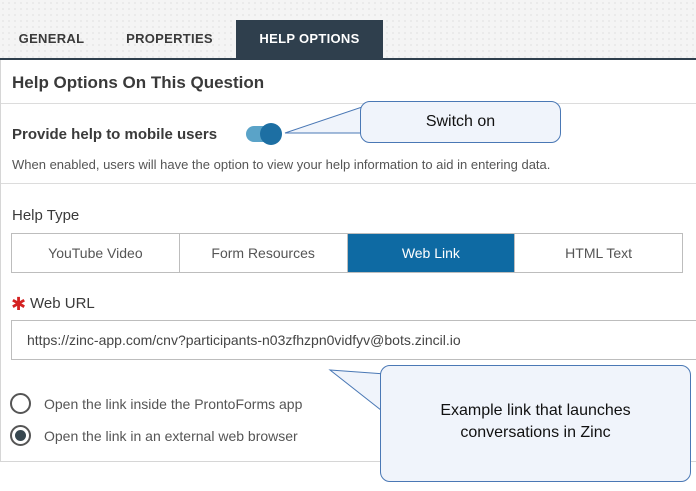 The height and width of the screenshot is (491, 696). I want to click on switch-callout: Switch on, so click(460, 122).